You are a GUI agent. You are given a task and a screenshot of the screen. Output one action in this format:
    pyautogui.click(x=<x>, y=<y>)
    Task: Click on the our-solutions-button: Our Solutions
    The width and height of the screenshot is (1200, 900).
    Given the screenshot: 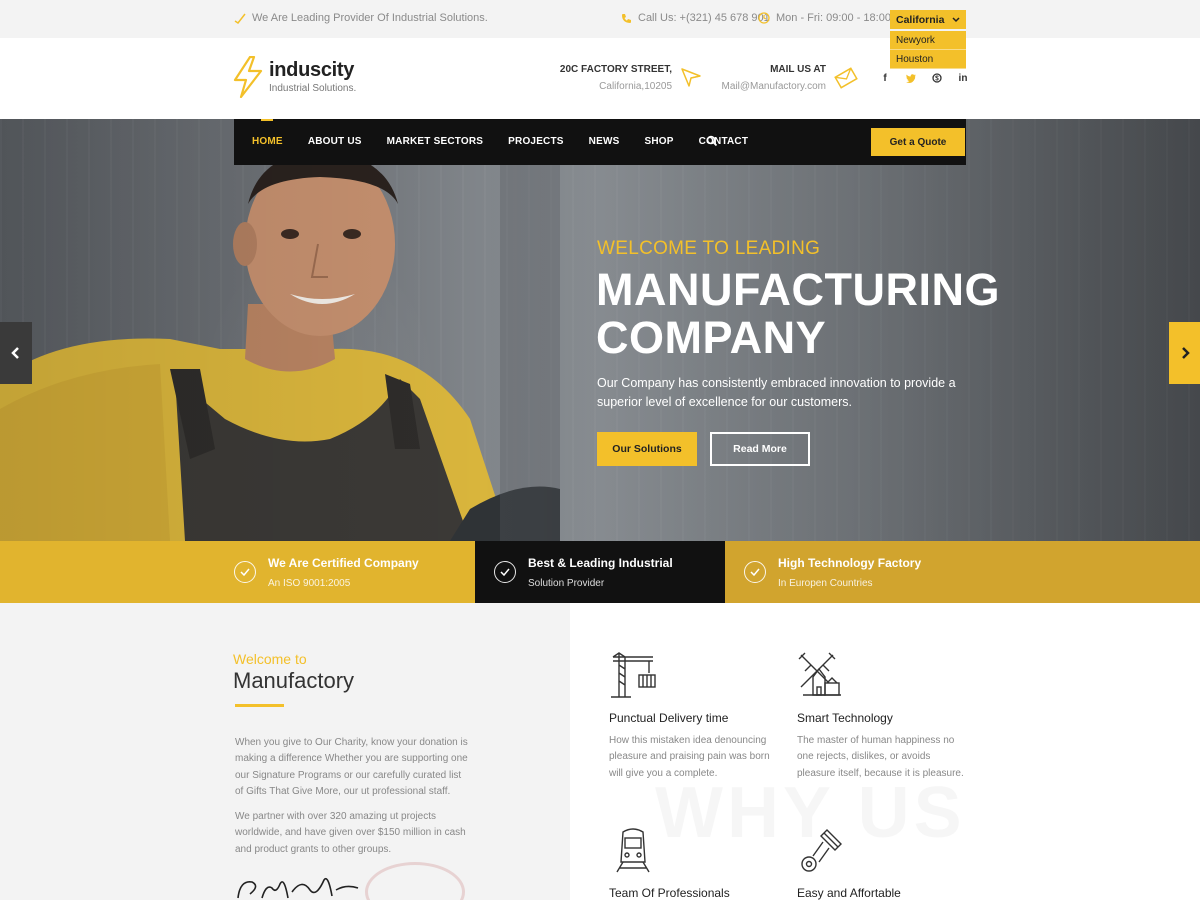 What is the action you would take?
    pyautogui.click(x=647, y=449)
    